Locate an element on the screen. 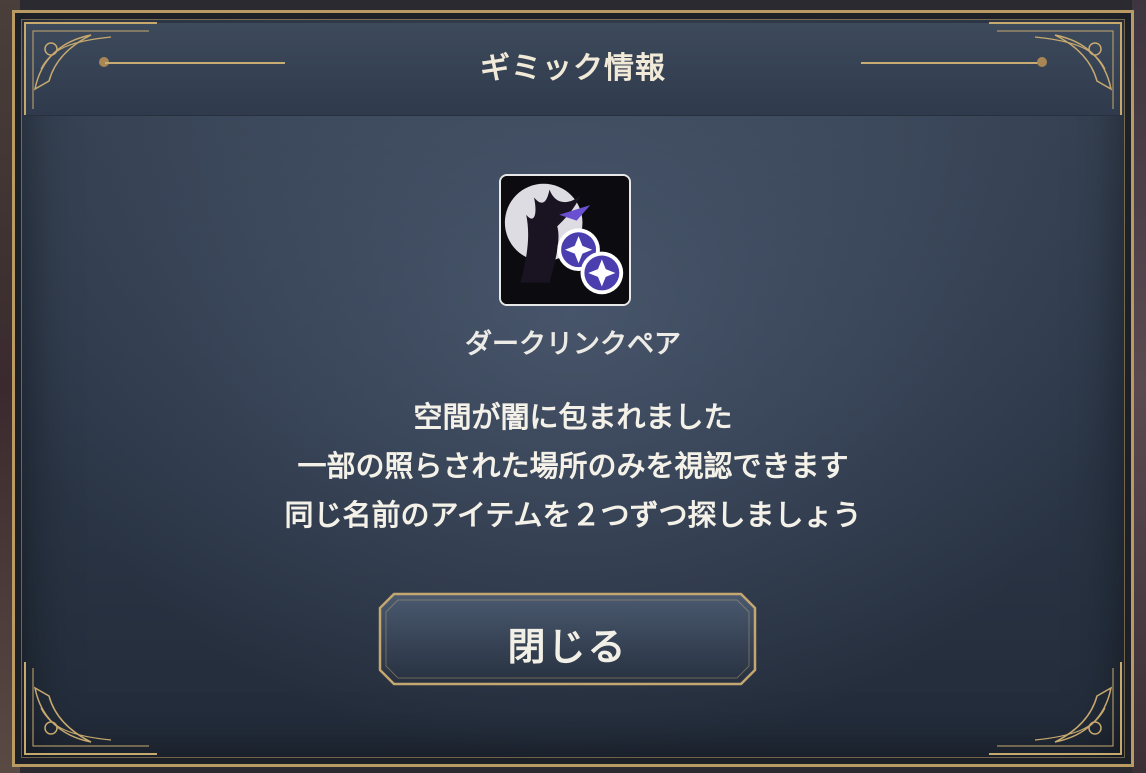 This screenshot has height=773, width=1146. description-line: 空間が闇に包まれました is located at coordinates (573, 417).